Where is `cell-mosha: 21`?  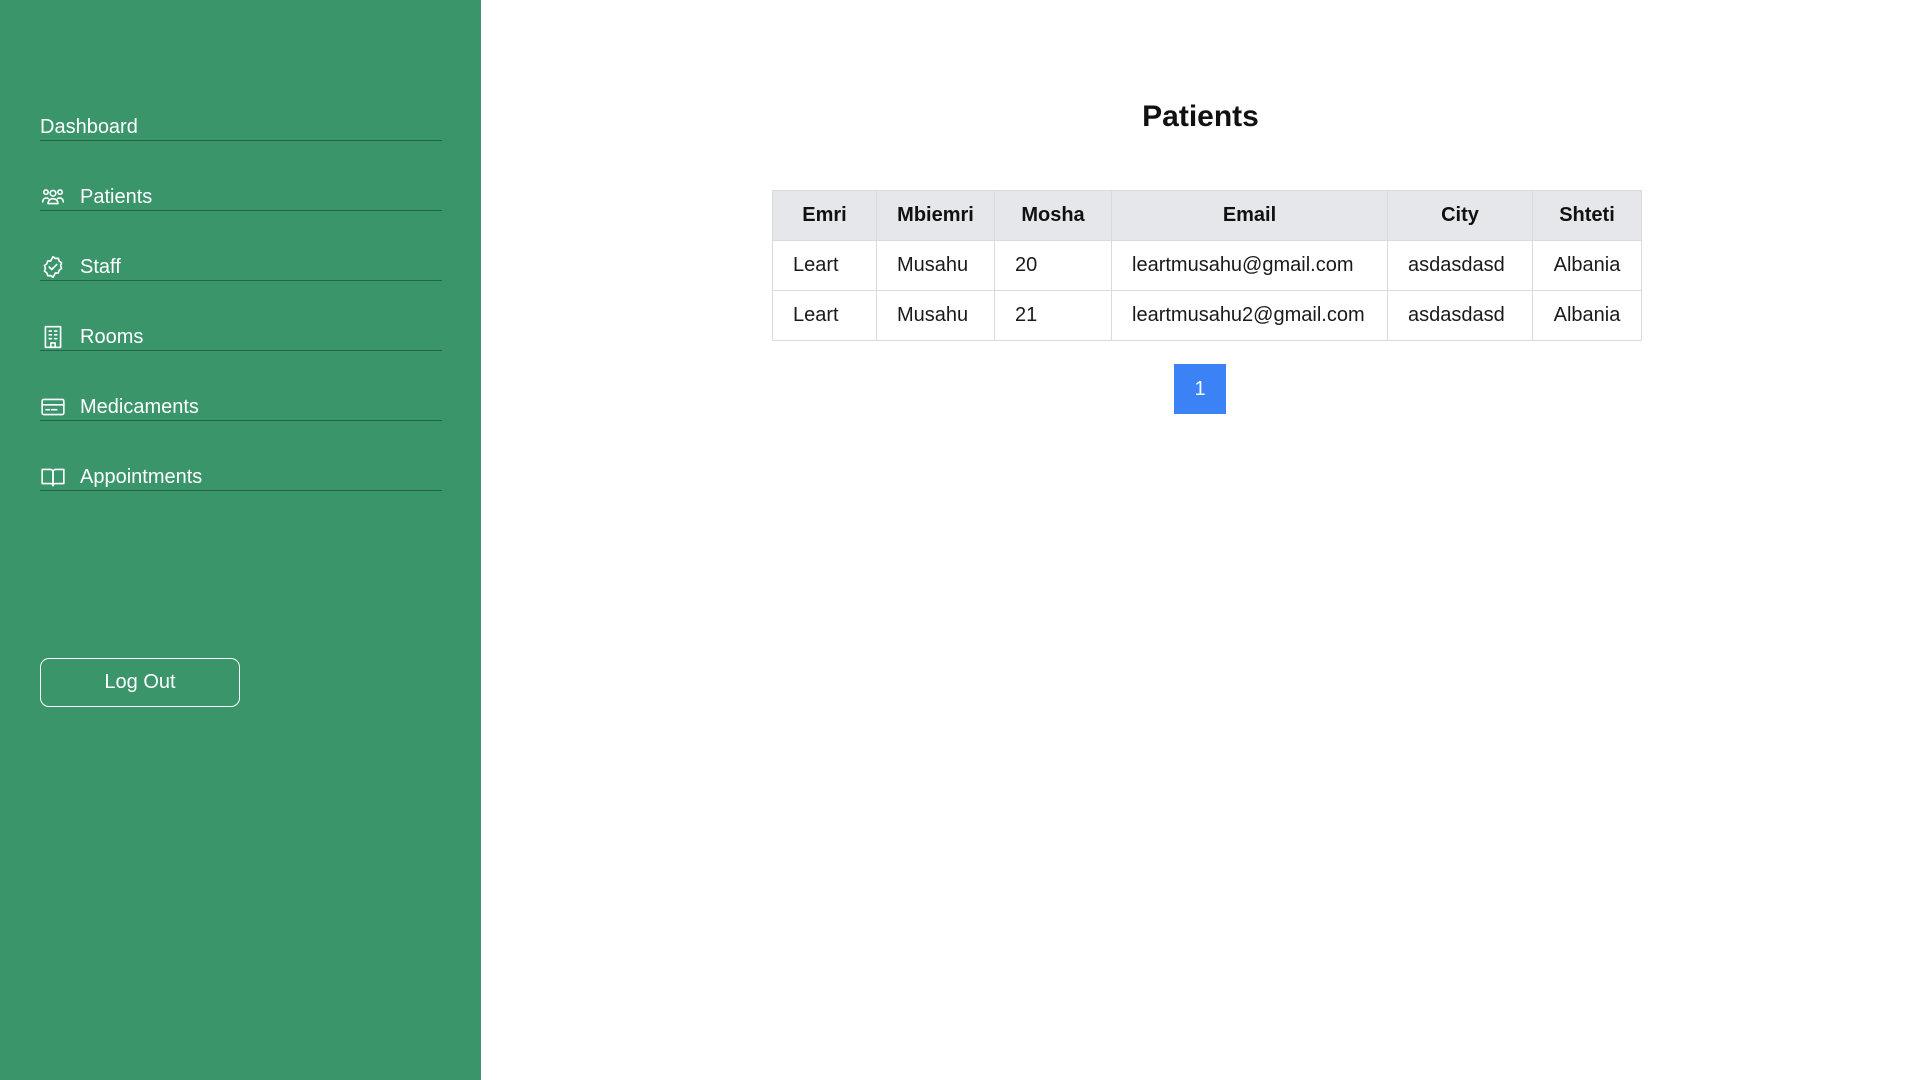 cell-mosha: 21 is located at coordinates (1053, 315).